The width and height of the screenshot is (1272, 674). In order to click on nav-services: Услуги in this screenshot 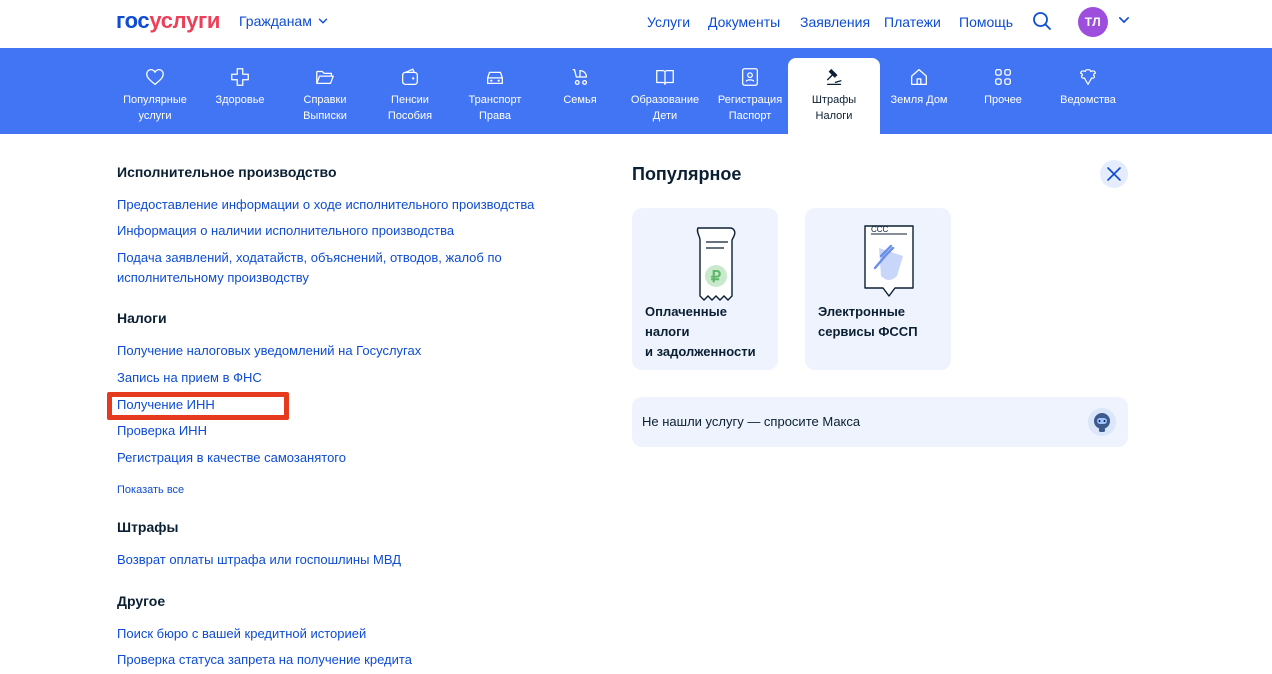, I will do `click(668, 22)`.